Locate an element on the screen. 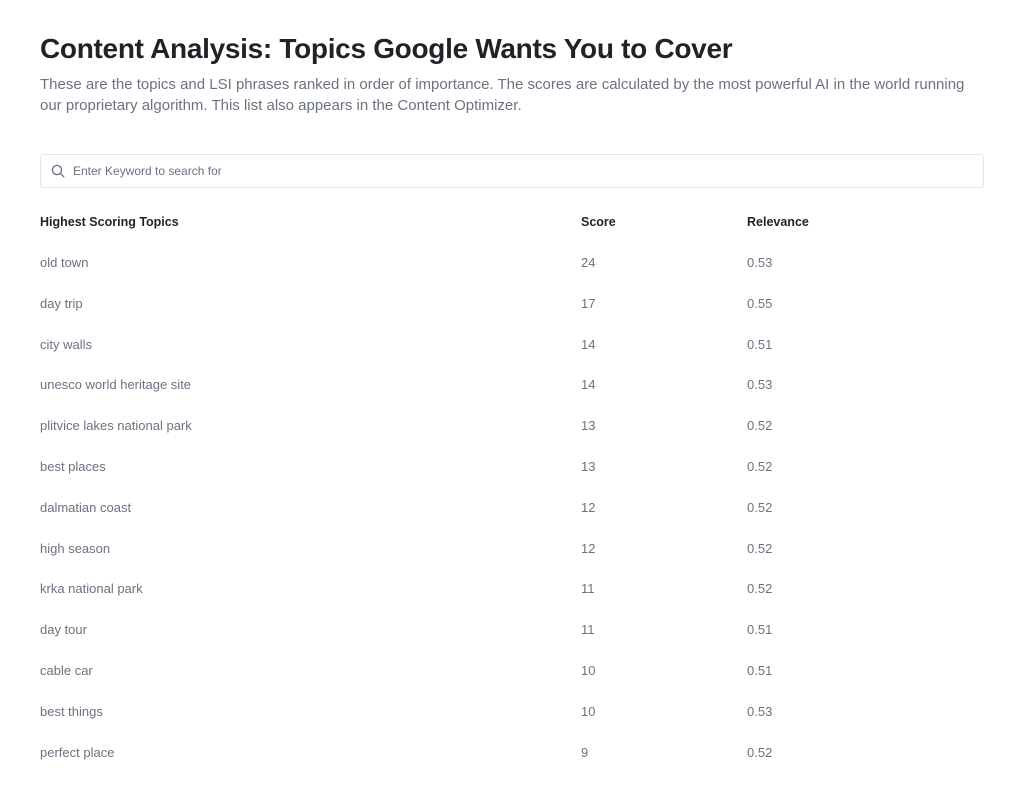 The image size is (1024, 795). topic-cell: old town is located at coordinates (64, 262).